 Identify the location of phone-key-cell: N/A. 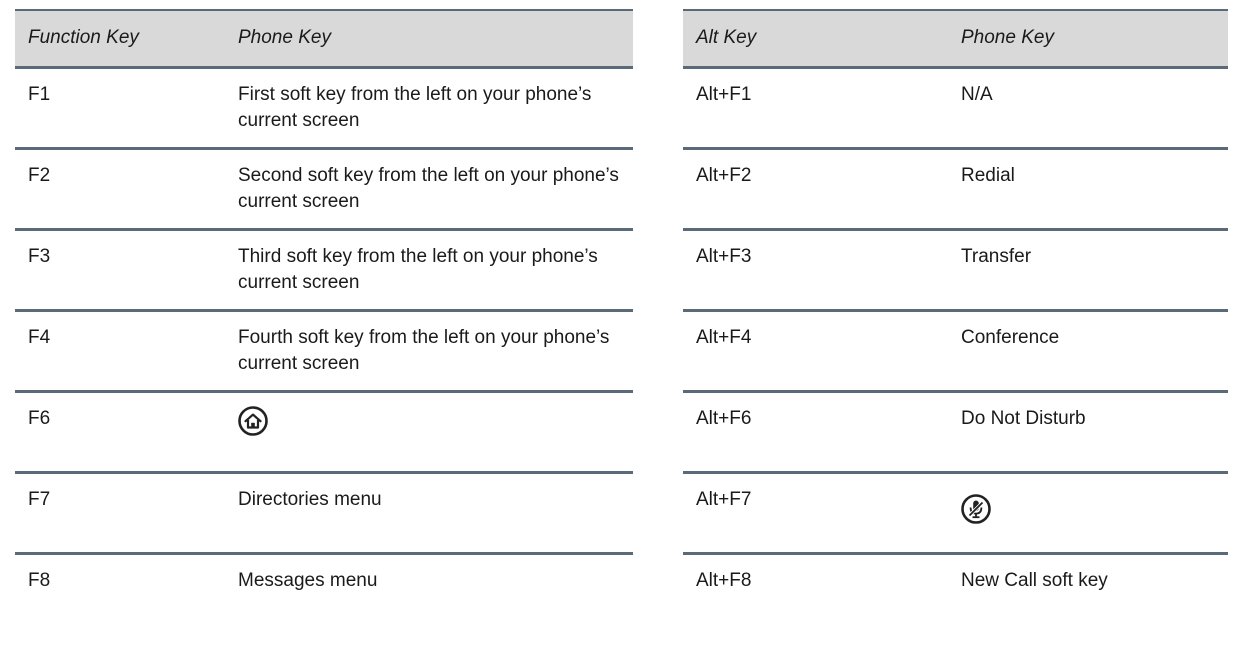
(1088, 106).